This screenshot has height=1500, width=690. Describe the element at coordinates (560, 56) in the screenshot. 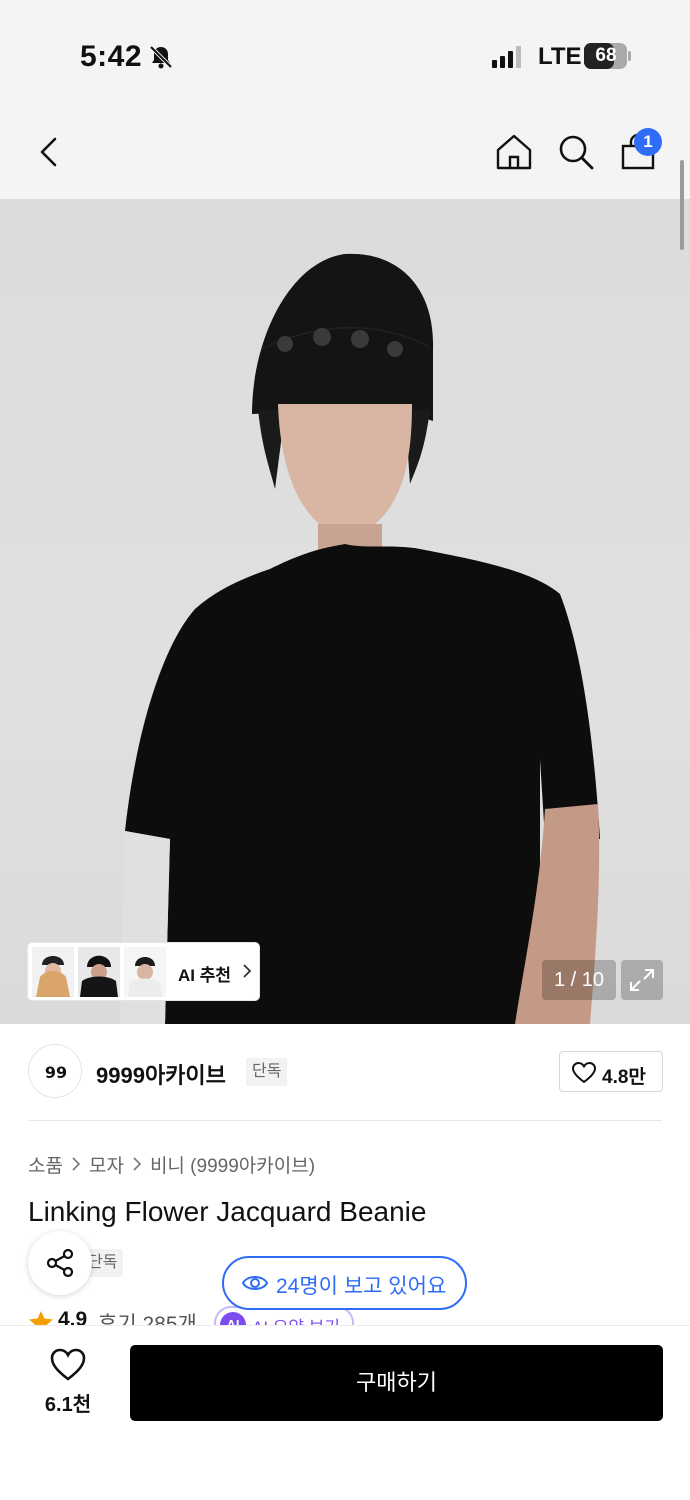

I see `network-label: LTE` at that location.